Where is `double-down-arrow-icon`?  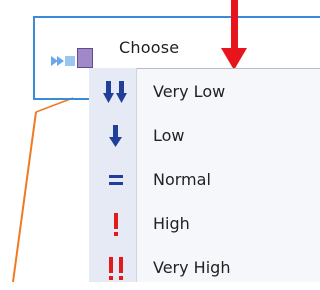 double-down-arrow-icon is located at coordinates (115, 92).